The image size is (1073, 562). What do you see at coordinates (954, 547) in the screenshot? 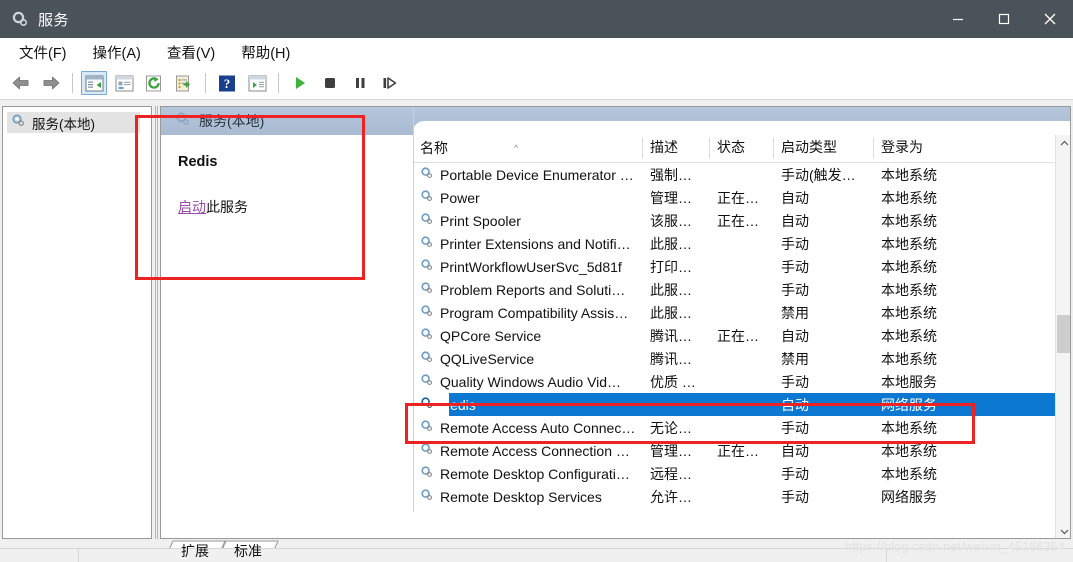
I see `watermark: https://blog.csdn.net/weixin_45166354` at bounding box center [954, 547].